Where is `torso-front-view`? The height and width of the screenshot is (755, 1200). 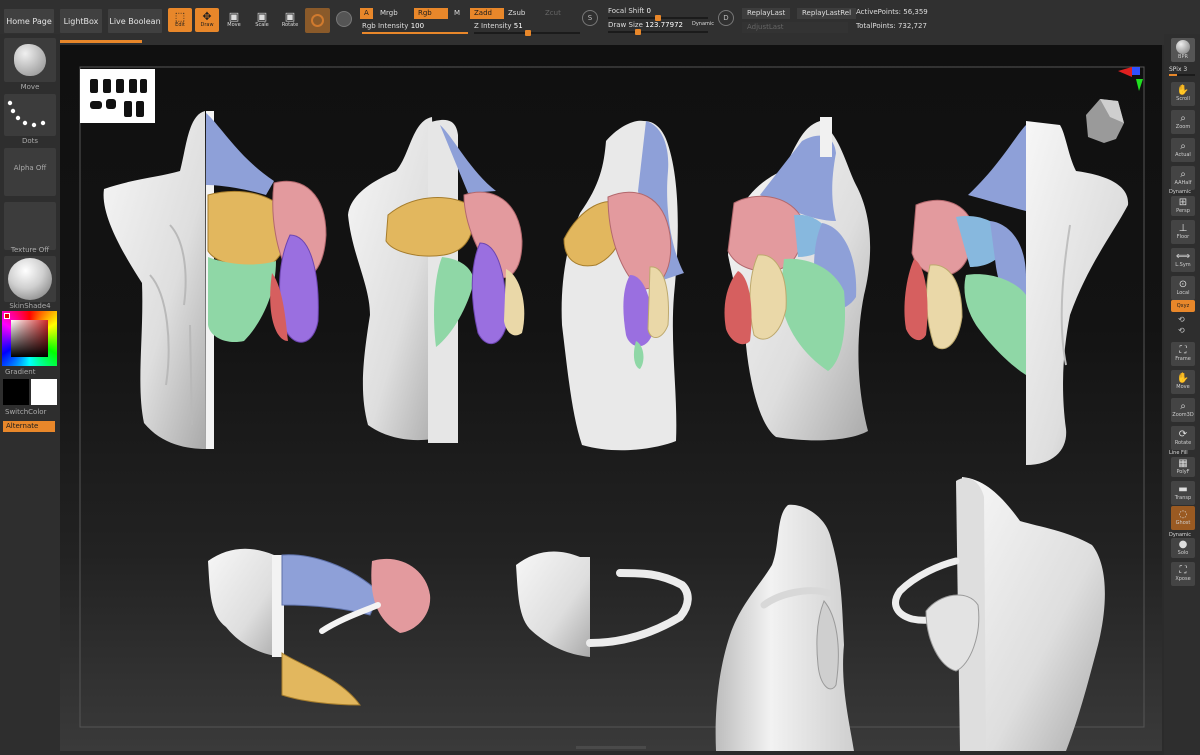 torso-front-view is located at coordinates (215, 280).